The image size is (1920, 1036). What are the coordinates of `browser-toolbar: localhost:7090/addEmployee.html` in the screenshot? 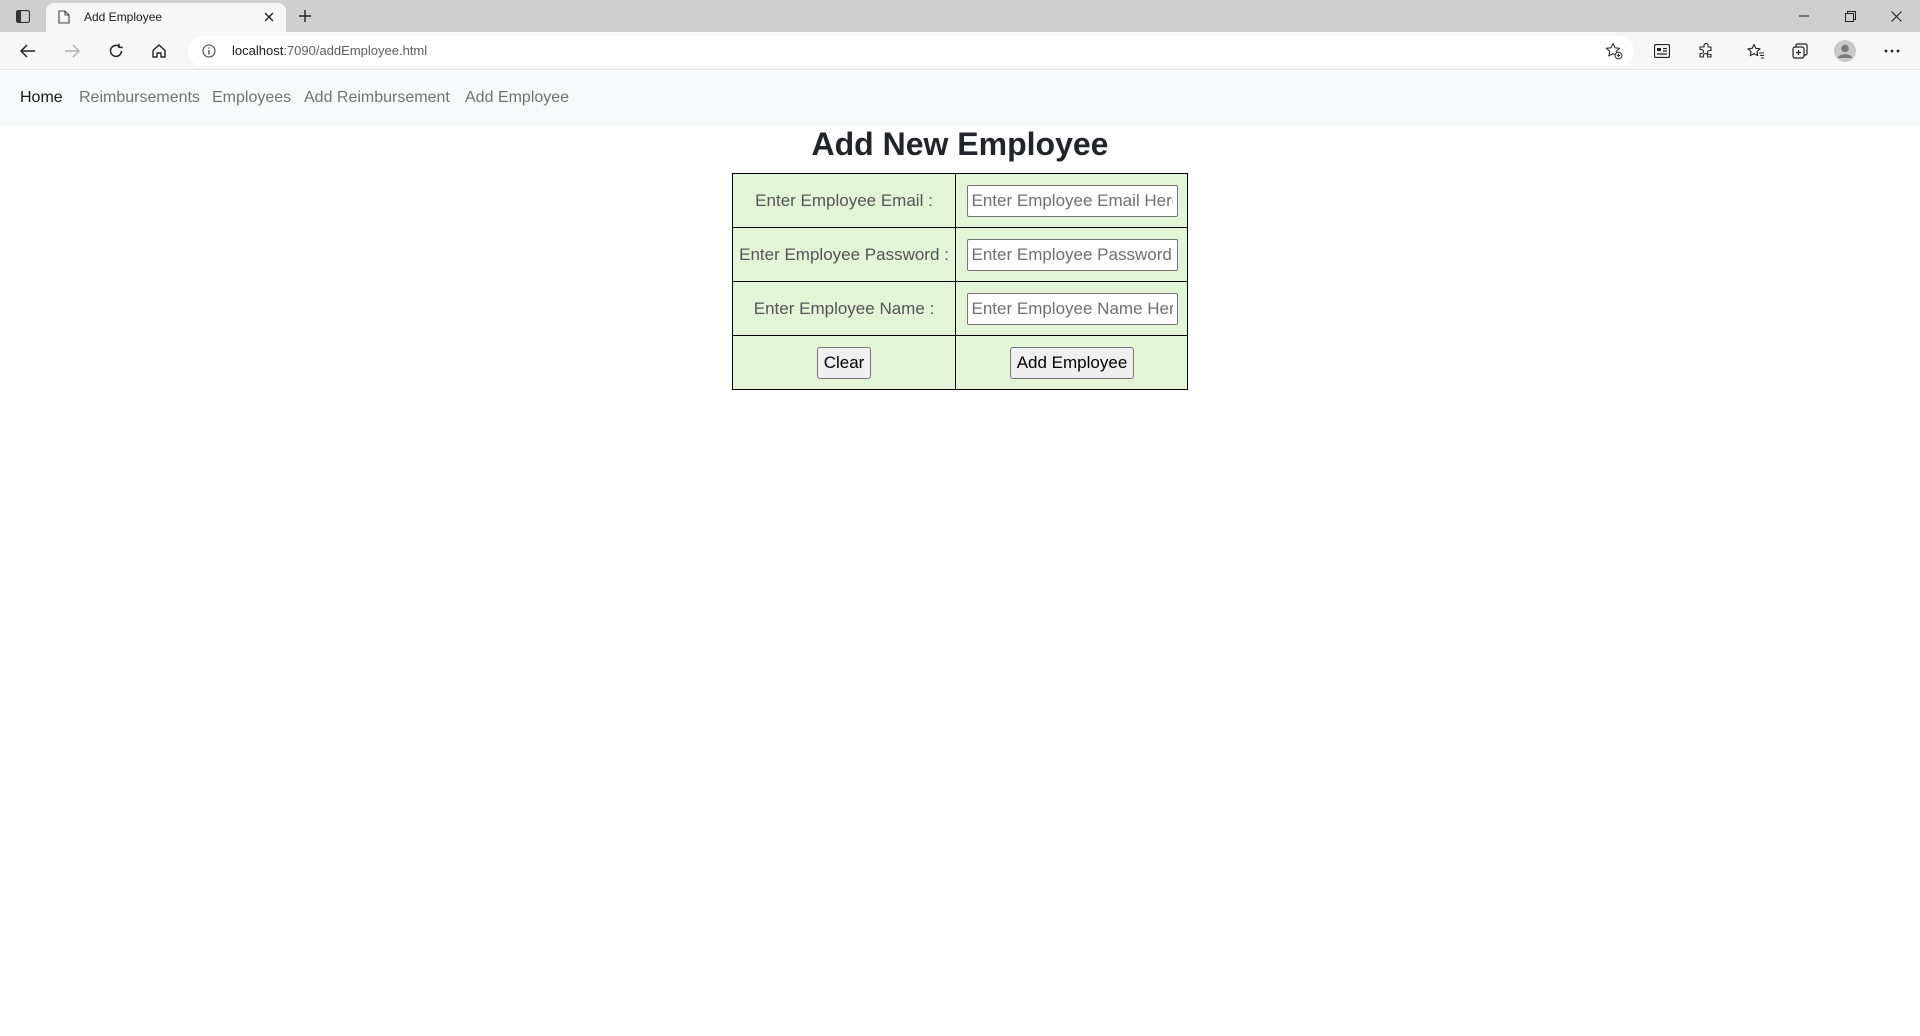 It's located at (960, 51).